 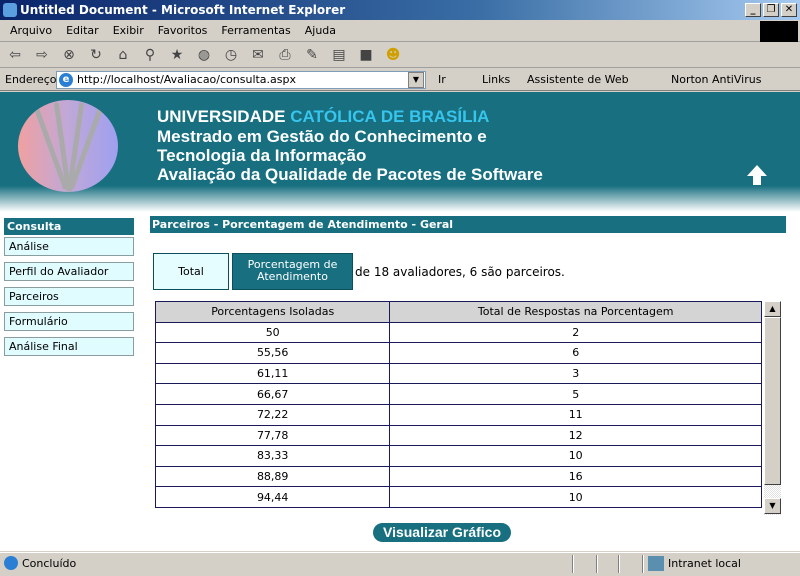 What do you see at coordinates (69, 321) in the screenshot?
I see `sidebar-item-formulario: Formulário` at bounding box center [69, 321].